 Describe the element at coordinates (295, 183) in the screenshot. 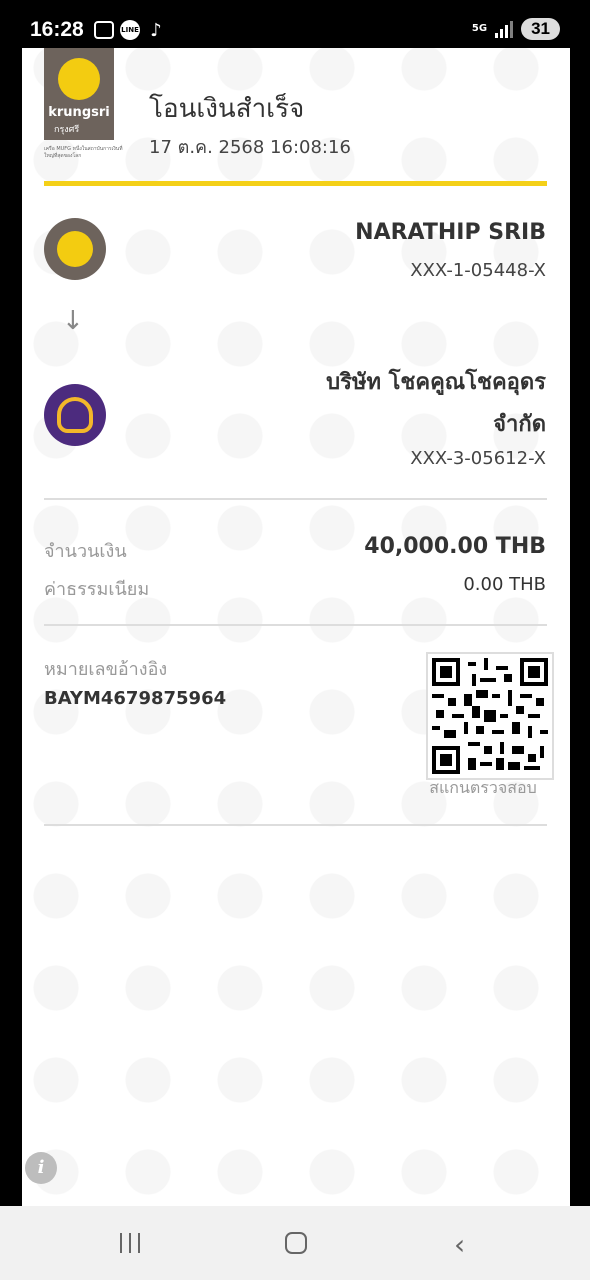

I see `accent-divider` at that location.